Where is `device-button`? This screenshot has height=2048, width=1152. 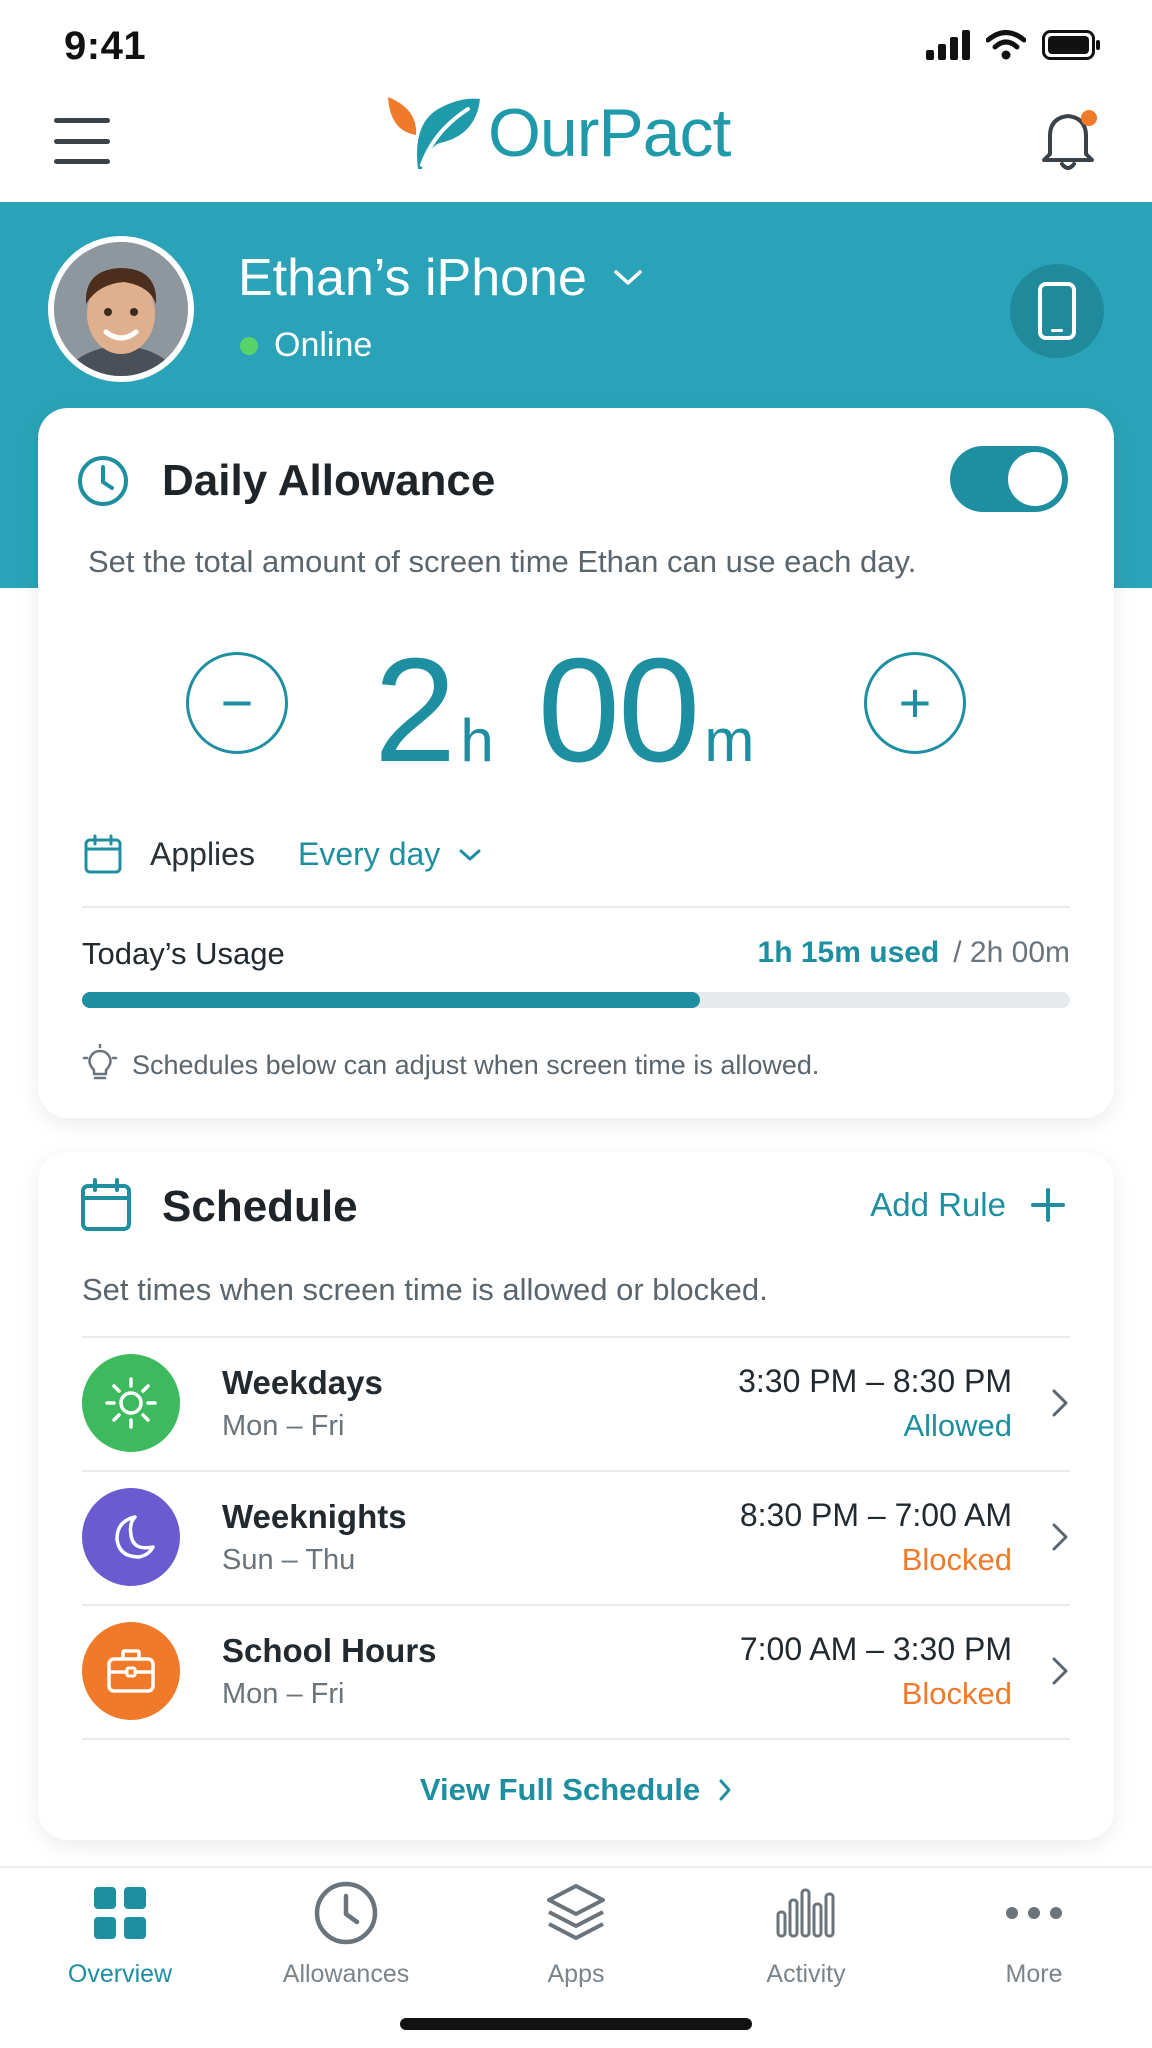 device-button is located at coordinates (1057, 311).